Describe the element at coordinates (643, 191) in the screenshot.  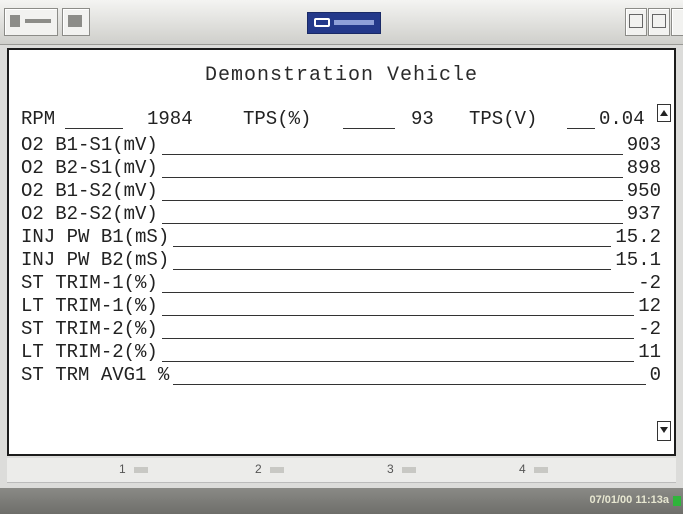
I see `row-value: 950` at that location.